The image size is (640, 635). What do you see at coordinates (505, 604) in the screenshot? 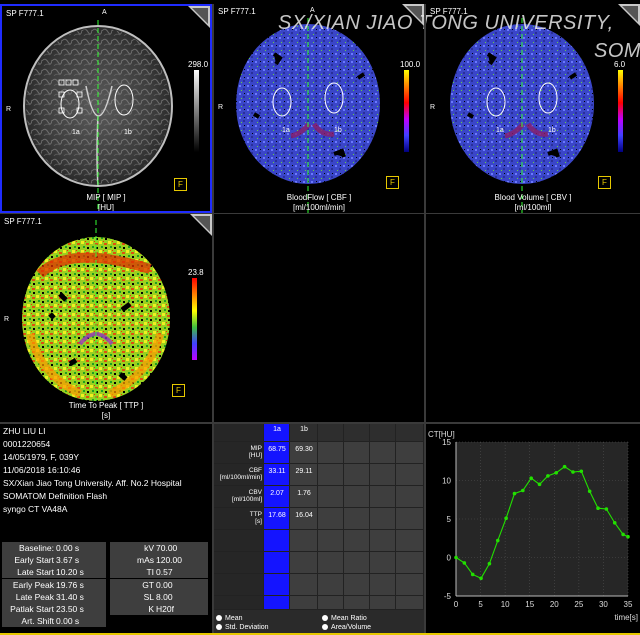
I see `x-tick-label: 10` at bounding box center [505, 604].